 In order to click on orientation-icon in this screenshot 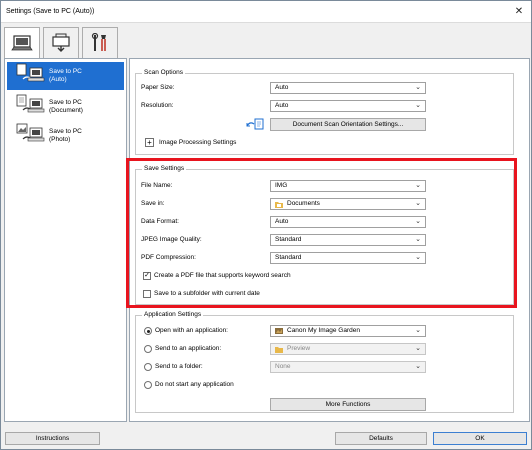, I will do `click(255, 124)`.